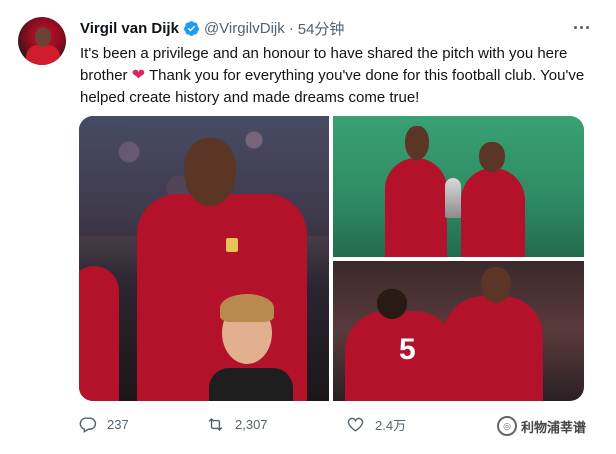 This screenshot has width=616, height=454. I want to click on author-name: Virgil van Dijk, so click(129, 28).